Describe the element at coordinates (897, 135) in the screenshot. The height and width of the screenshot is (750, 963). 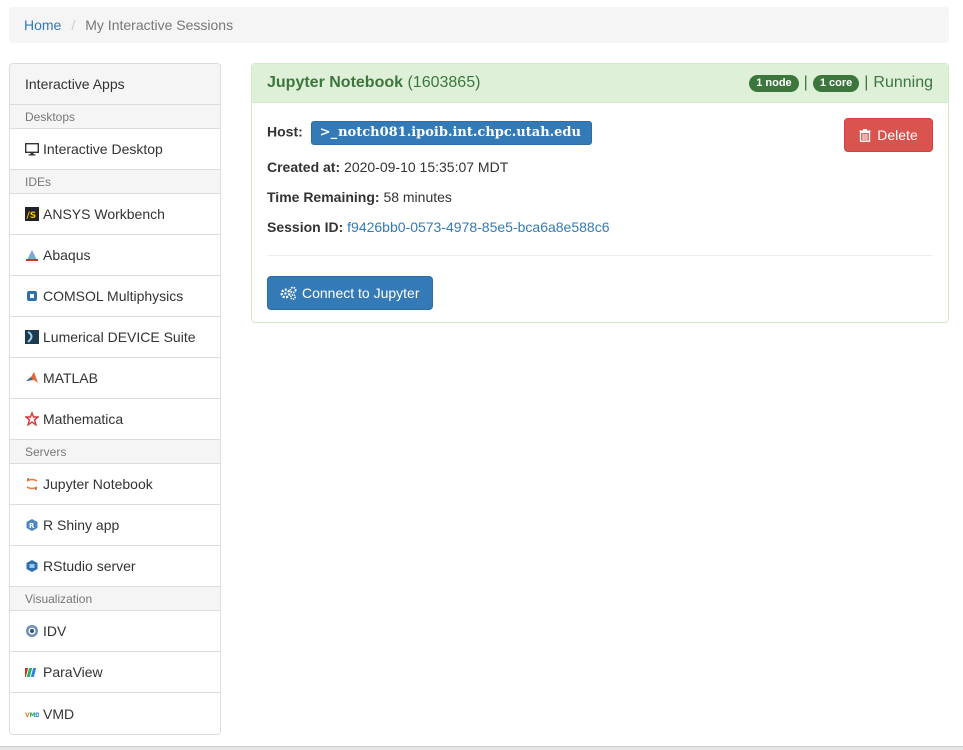
I see `delete-label: Delete` at that location.